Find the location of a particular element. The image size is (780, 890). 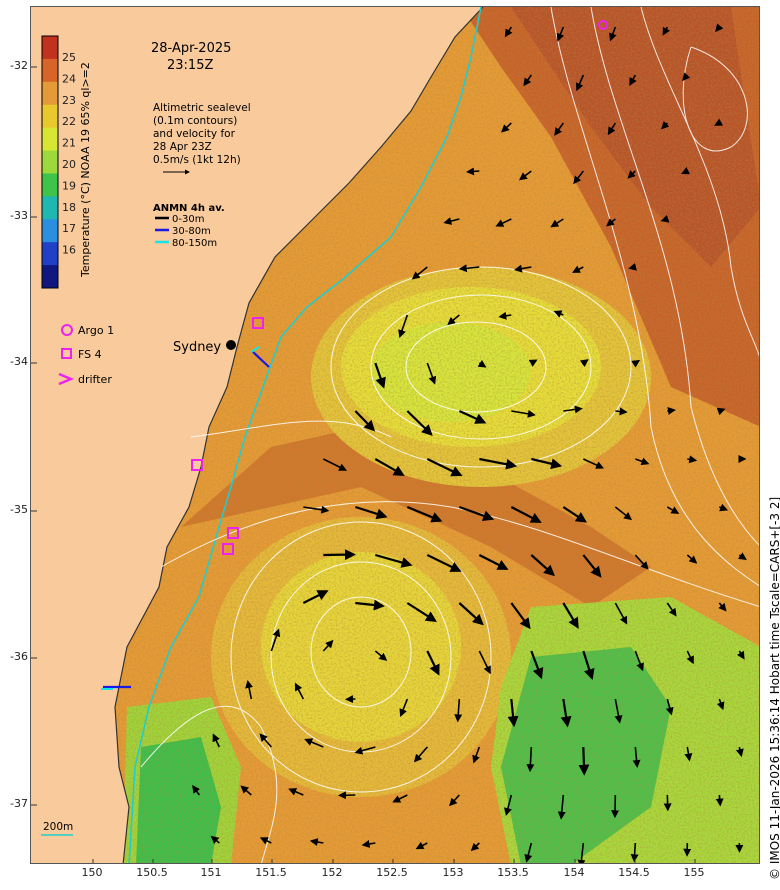

x-tick-label: 151.5 is located at coordinates (271, 872).